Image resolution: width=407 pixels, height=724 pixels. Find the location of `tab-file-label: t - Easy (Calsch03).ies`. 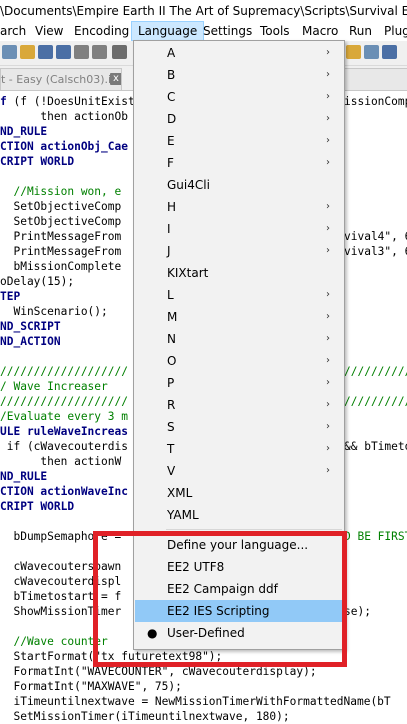

tab-file-label: t - Easy (Calsch03).ies is located at coordinates (61, 79).